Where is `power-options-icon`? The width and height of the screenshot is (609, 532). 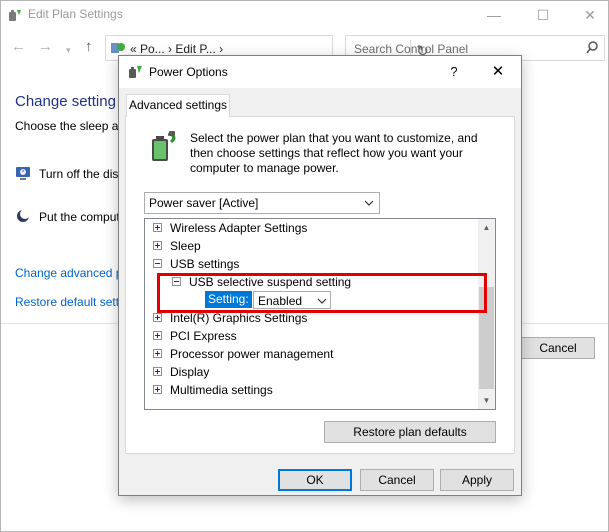 power-options-icon is located at coordinates (135, 72).